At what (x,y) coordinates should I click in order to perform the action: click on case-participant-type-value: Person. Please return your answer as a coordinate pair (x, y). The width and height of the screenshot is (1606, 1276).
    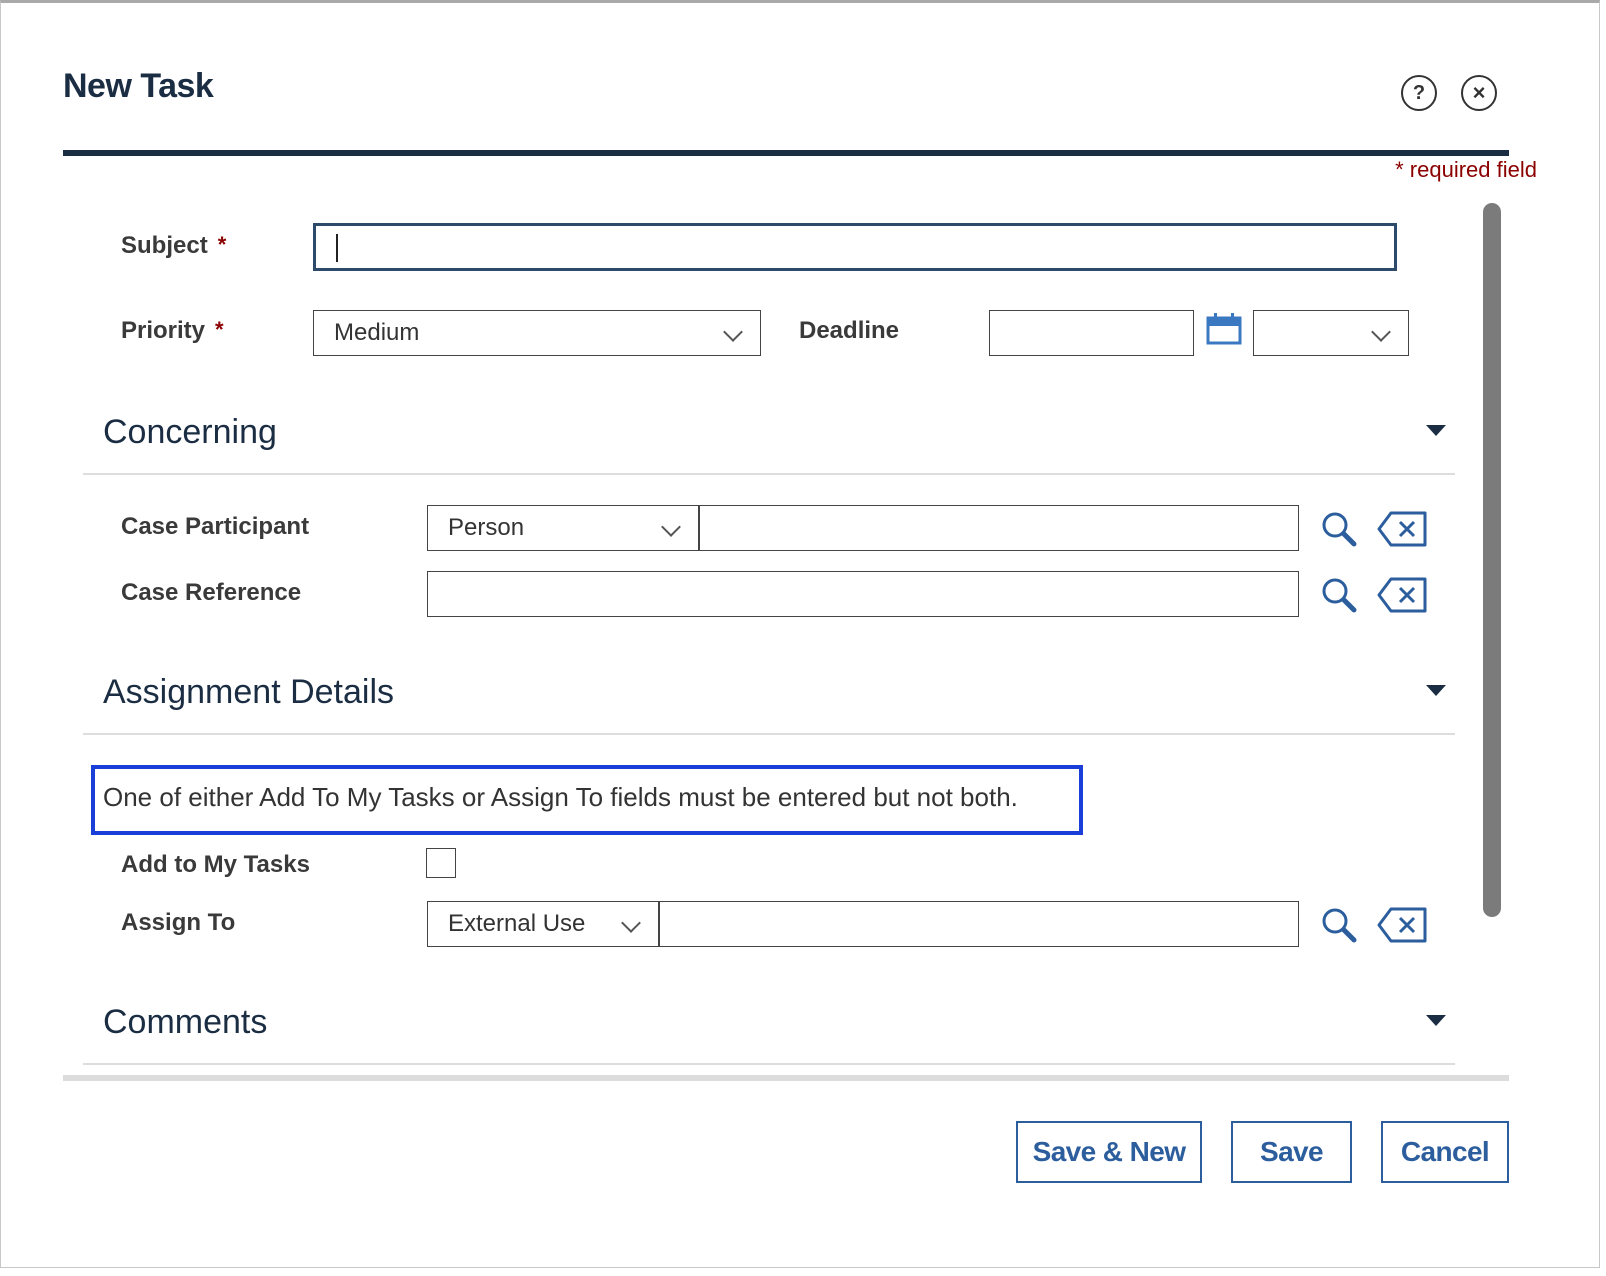
    Looking at the image, I should click on (486, 527).